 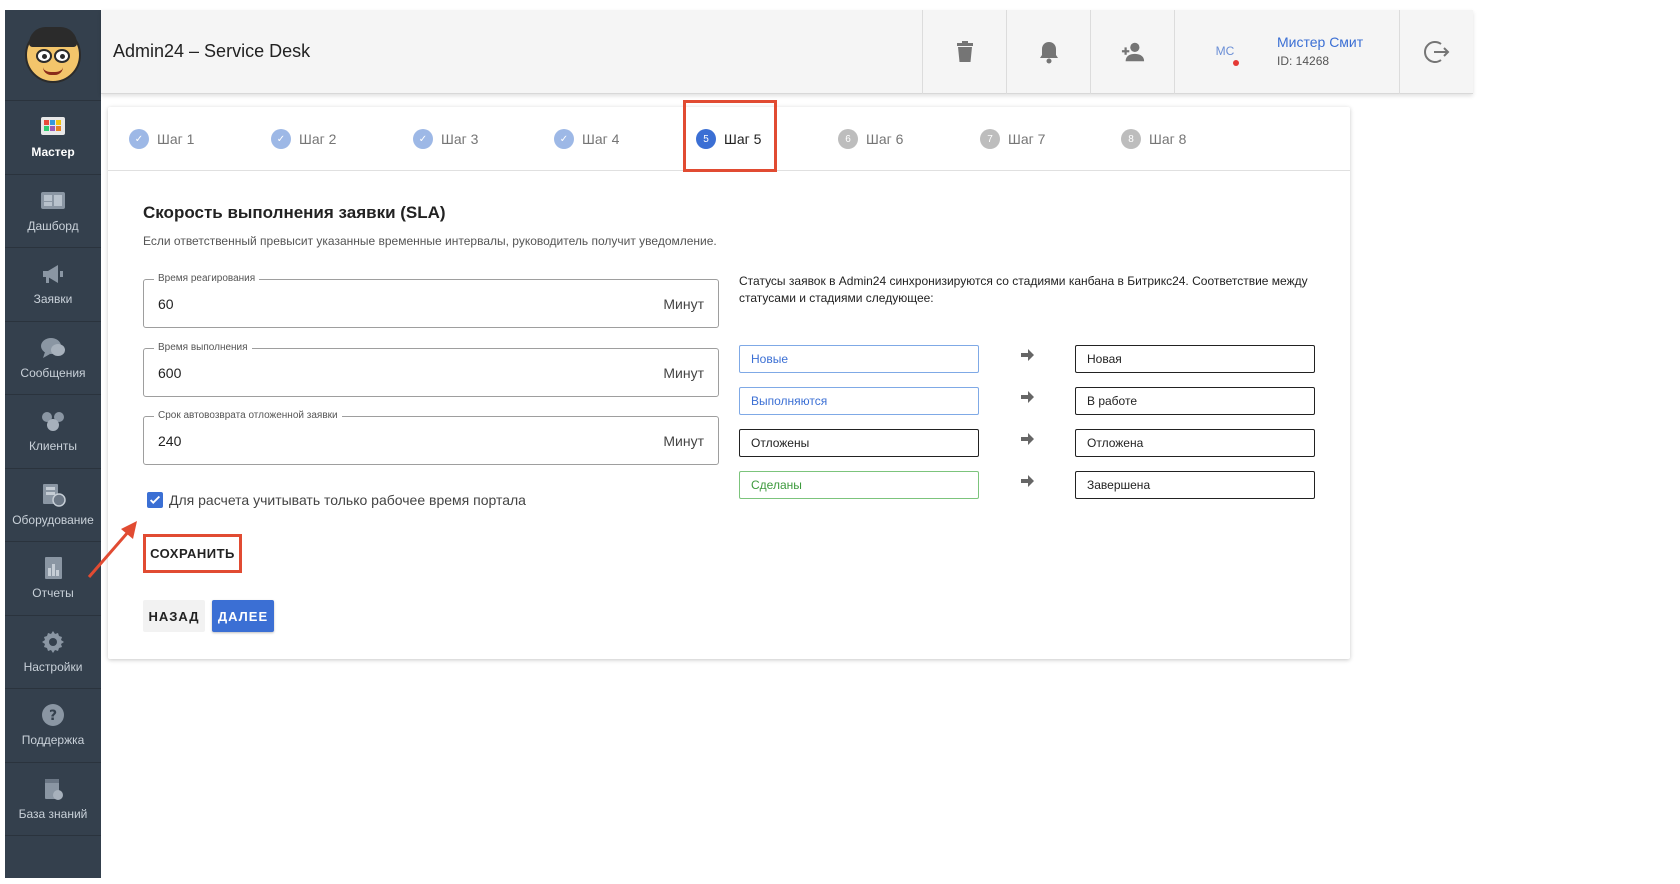 What do you see at coordinates (53, 274) in the screenshot?
I see `megaphone-icon` at bounding box center [53, 274].